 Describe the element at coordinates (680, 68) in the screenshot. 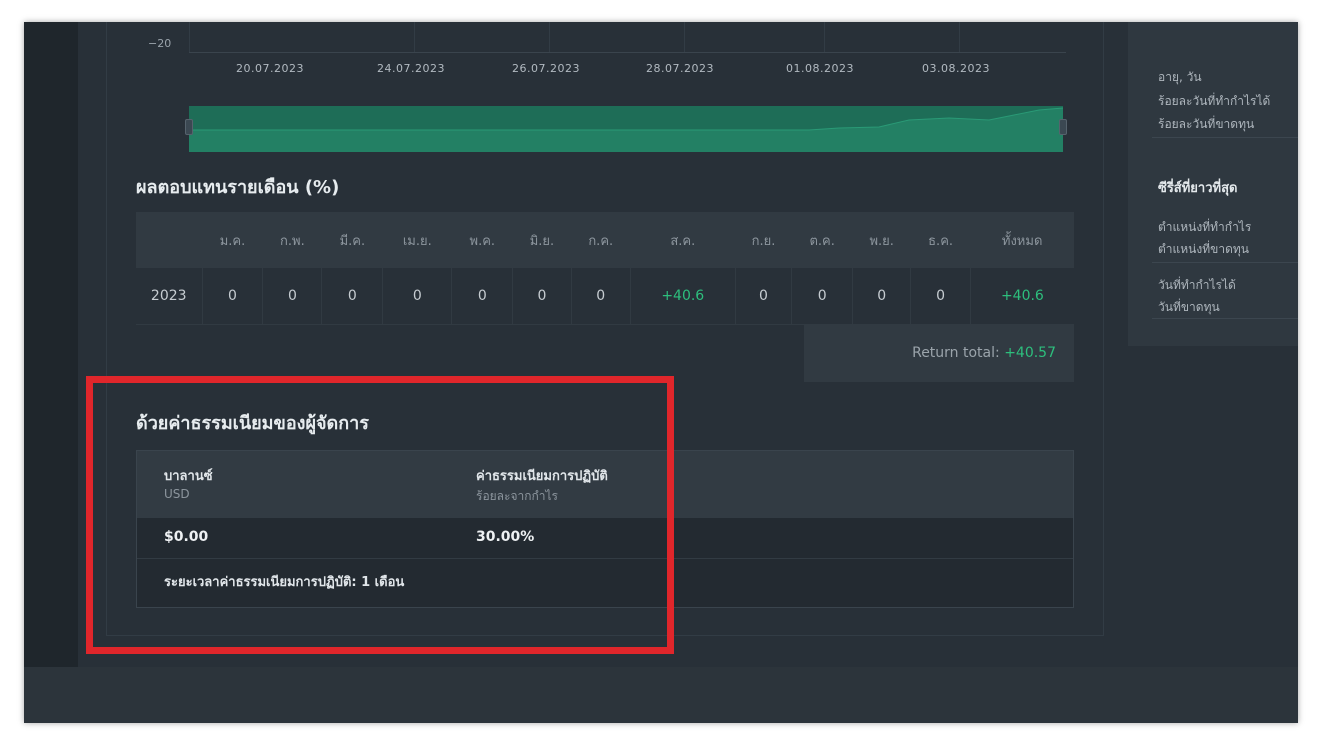

I see `x-axis-tick: 28.07.2023` at that location.